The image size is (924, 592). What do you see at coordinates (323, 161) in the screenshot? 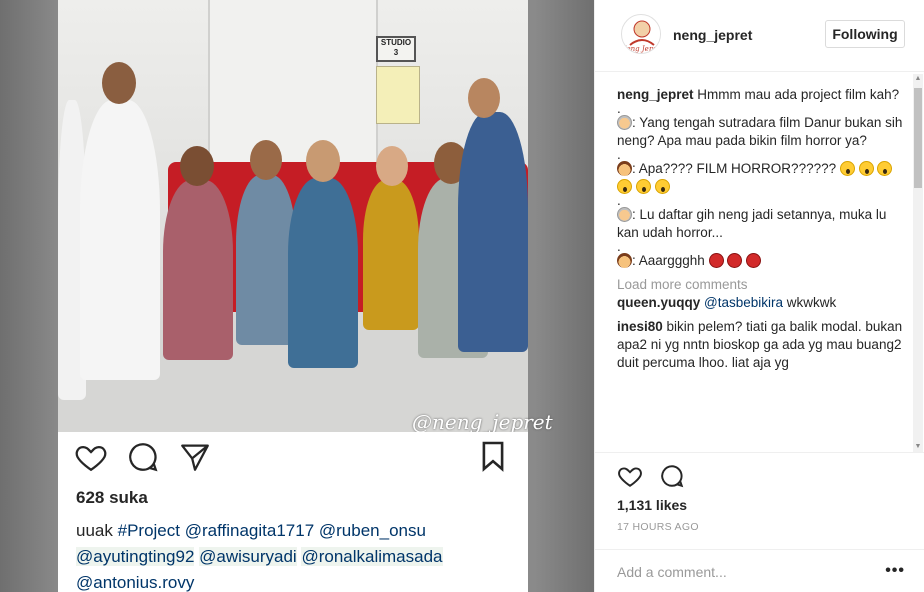
I see `person-5-head` at bounding box center [323, 161].